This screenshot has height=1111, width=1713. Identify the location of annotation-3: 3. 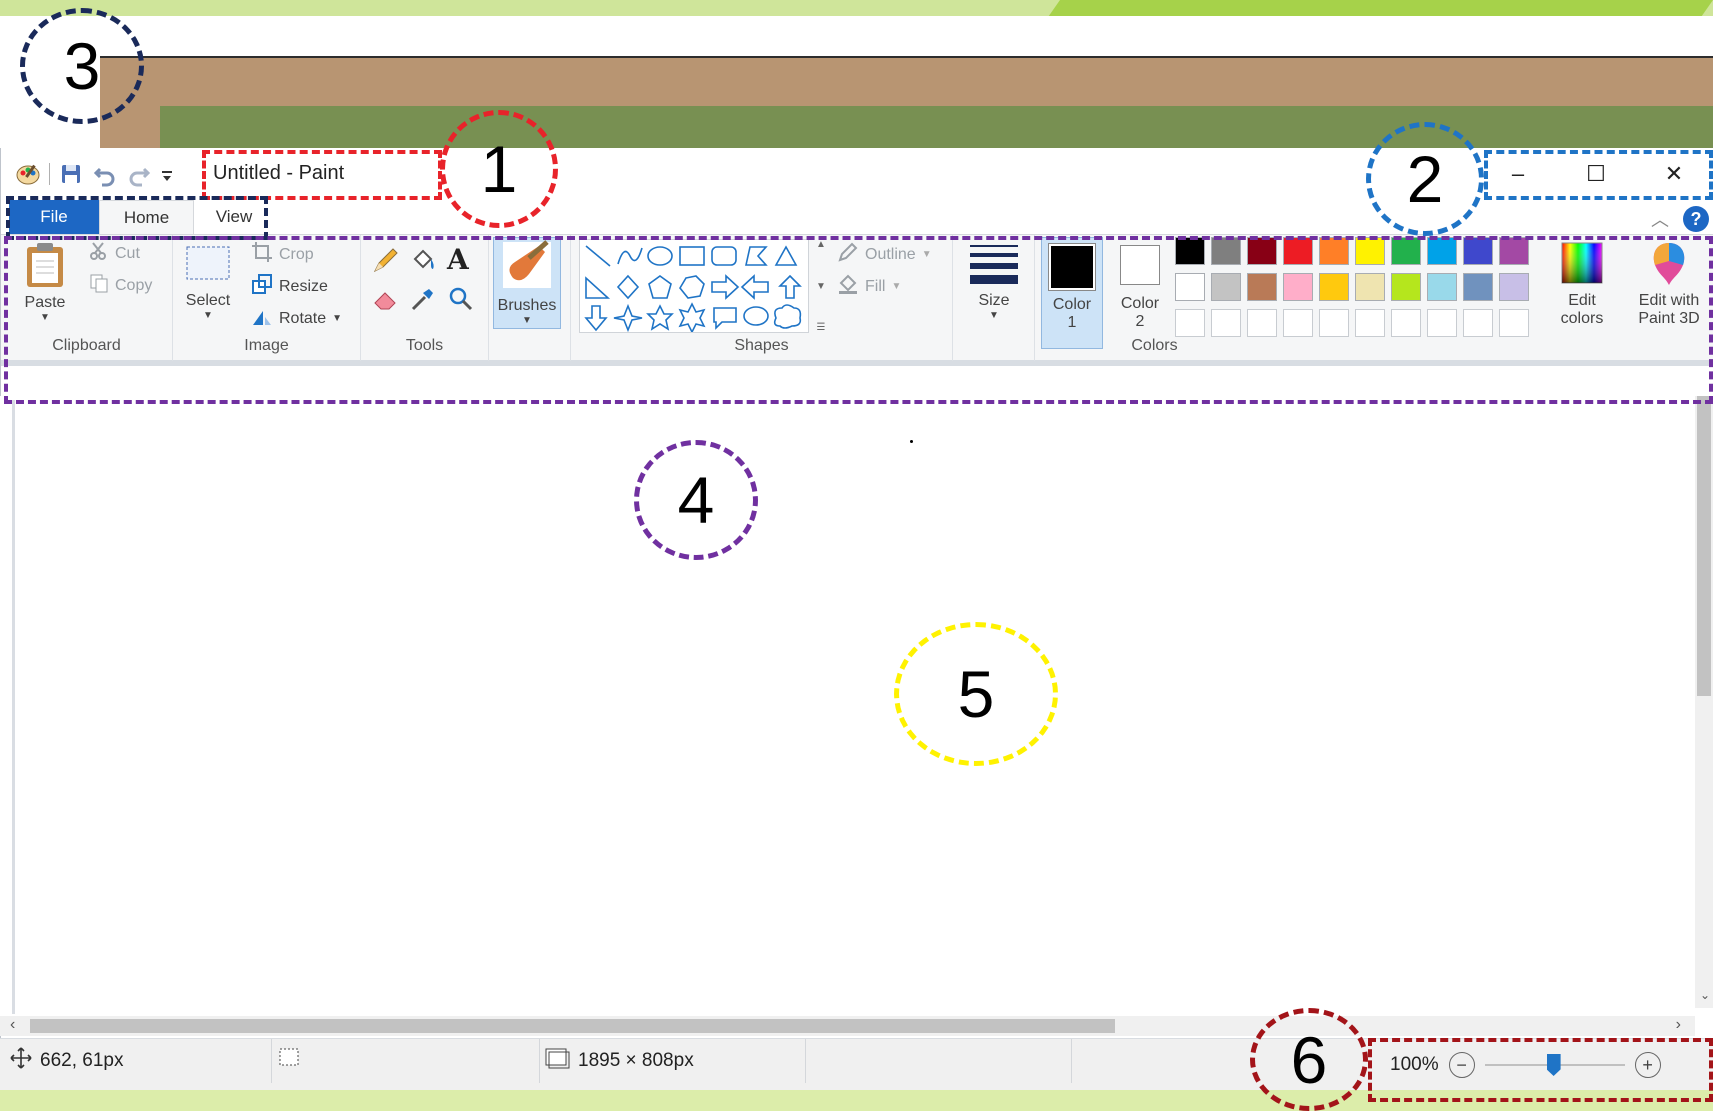
(82, 66).